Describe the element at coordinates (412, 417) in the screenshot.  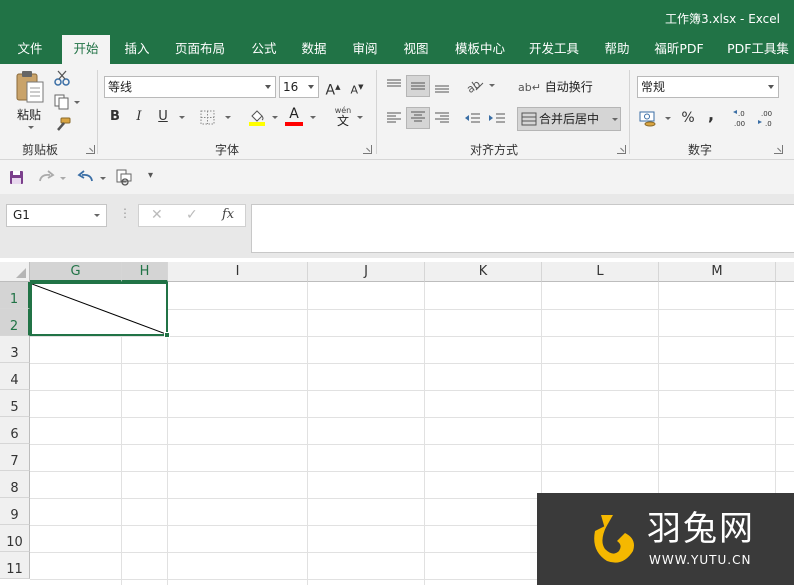
I see `gridline` at that location.